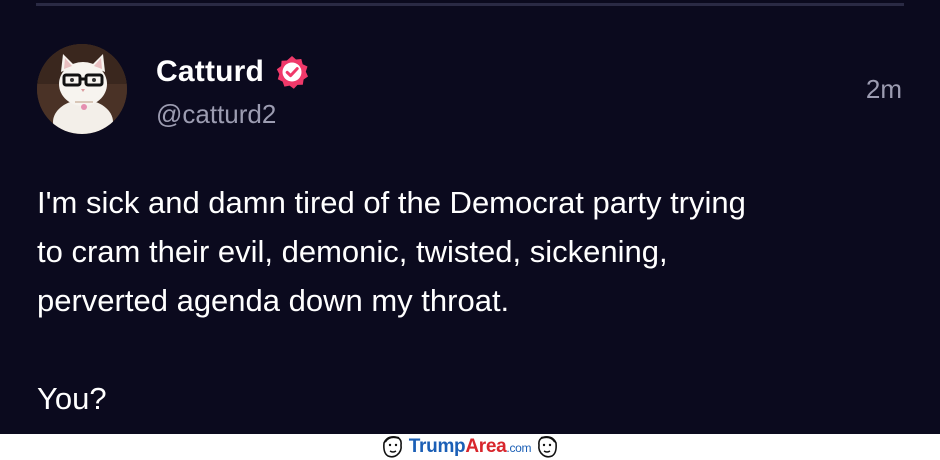 The height and width of the screenshot is (460, 940). Describe the element at coordinates (292, 72) in the screenshot. I see `verified-badge-icon` at that location.